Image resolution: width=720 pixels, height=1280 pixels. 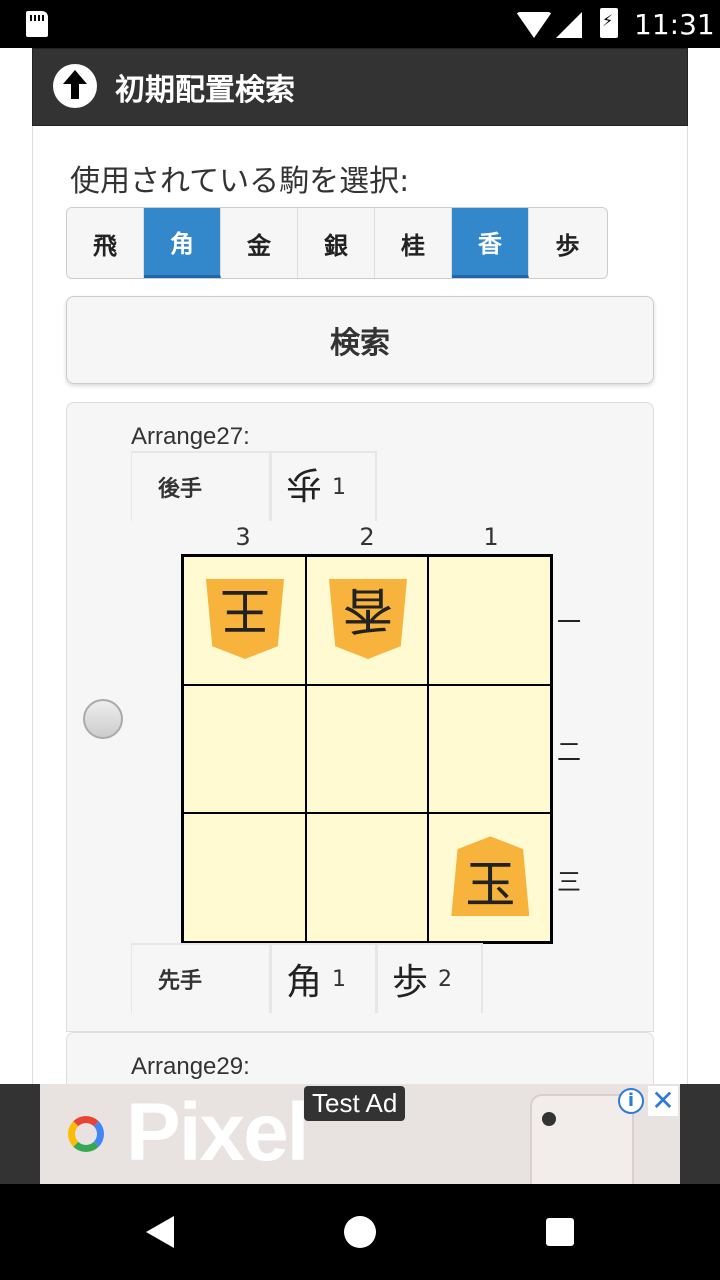 I want to click on sente-hand: 先手 角 1 歩 2, so click(x=307, y=978).